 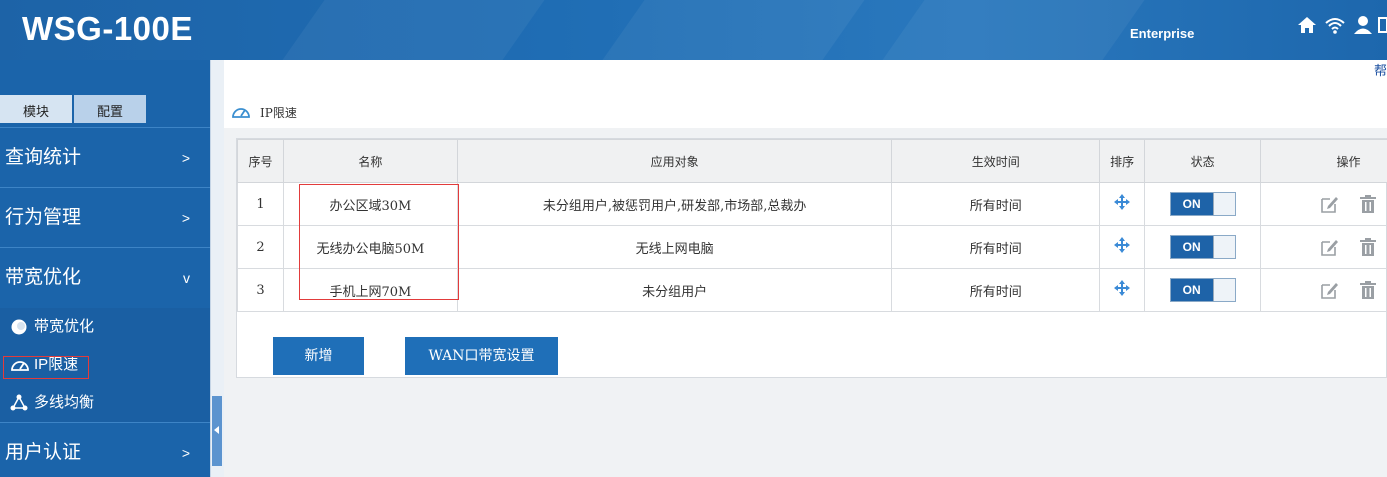 I want to click on network-icon, so click(x=19, y=402).